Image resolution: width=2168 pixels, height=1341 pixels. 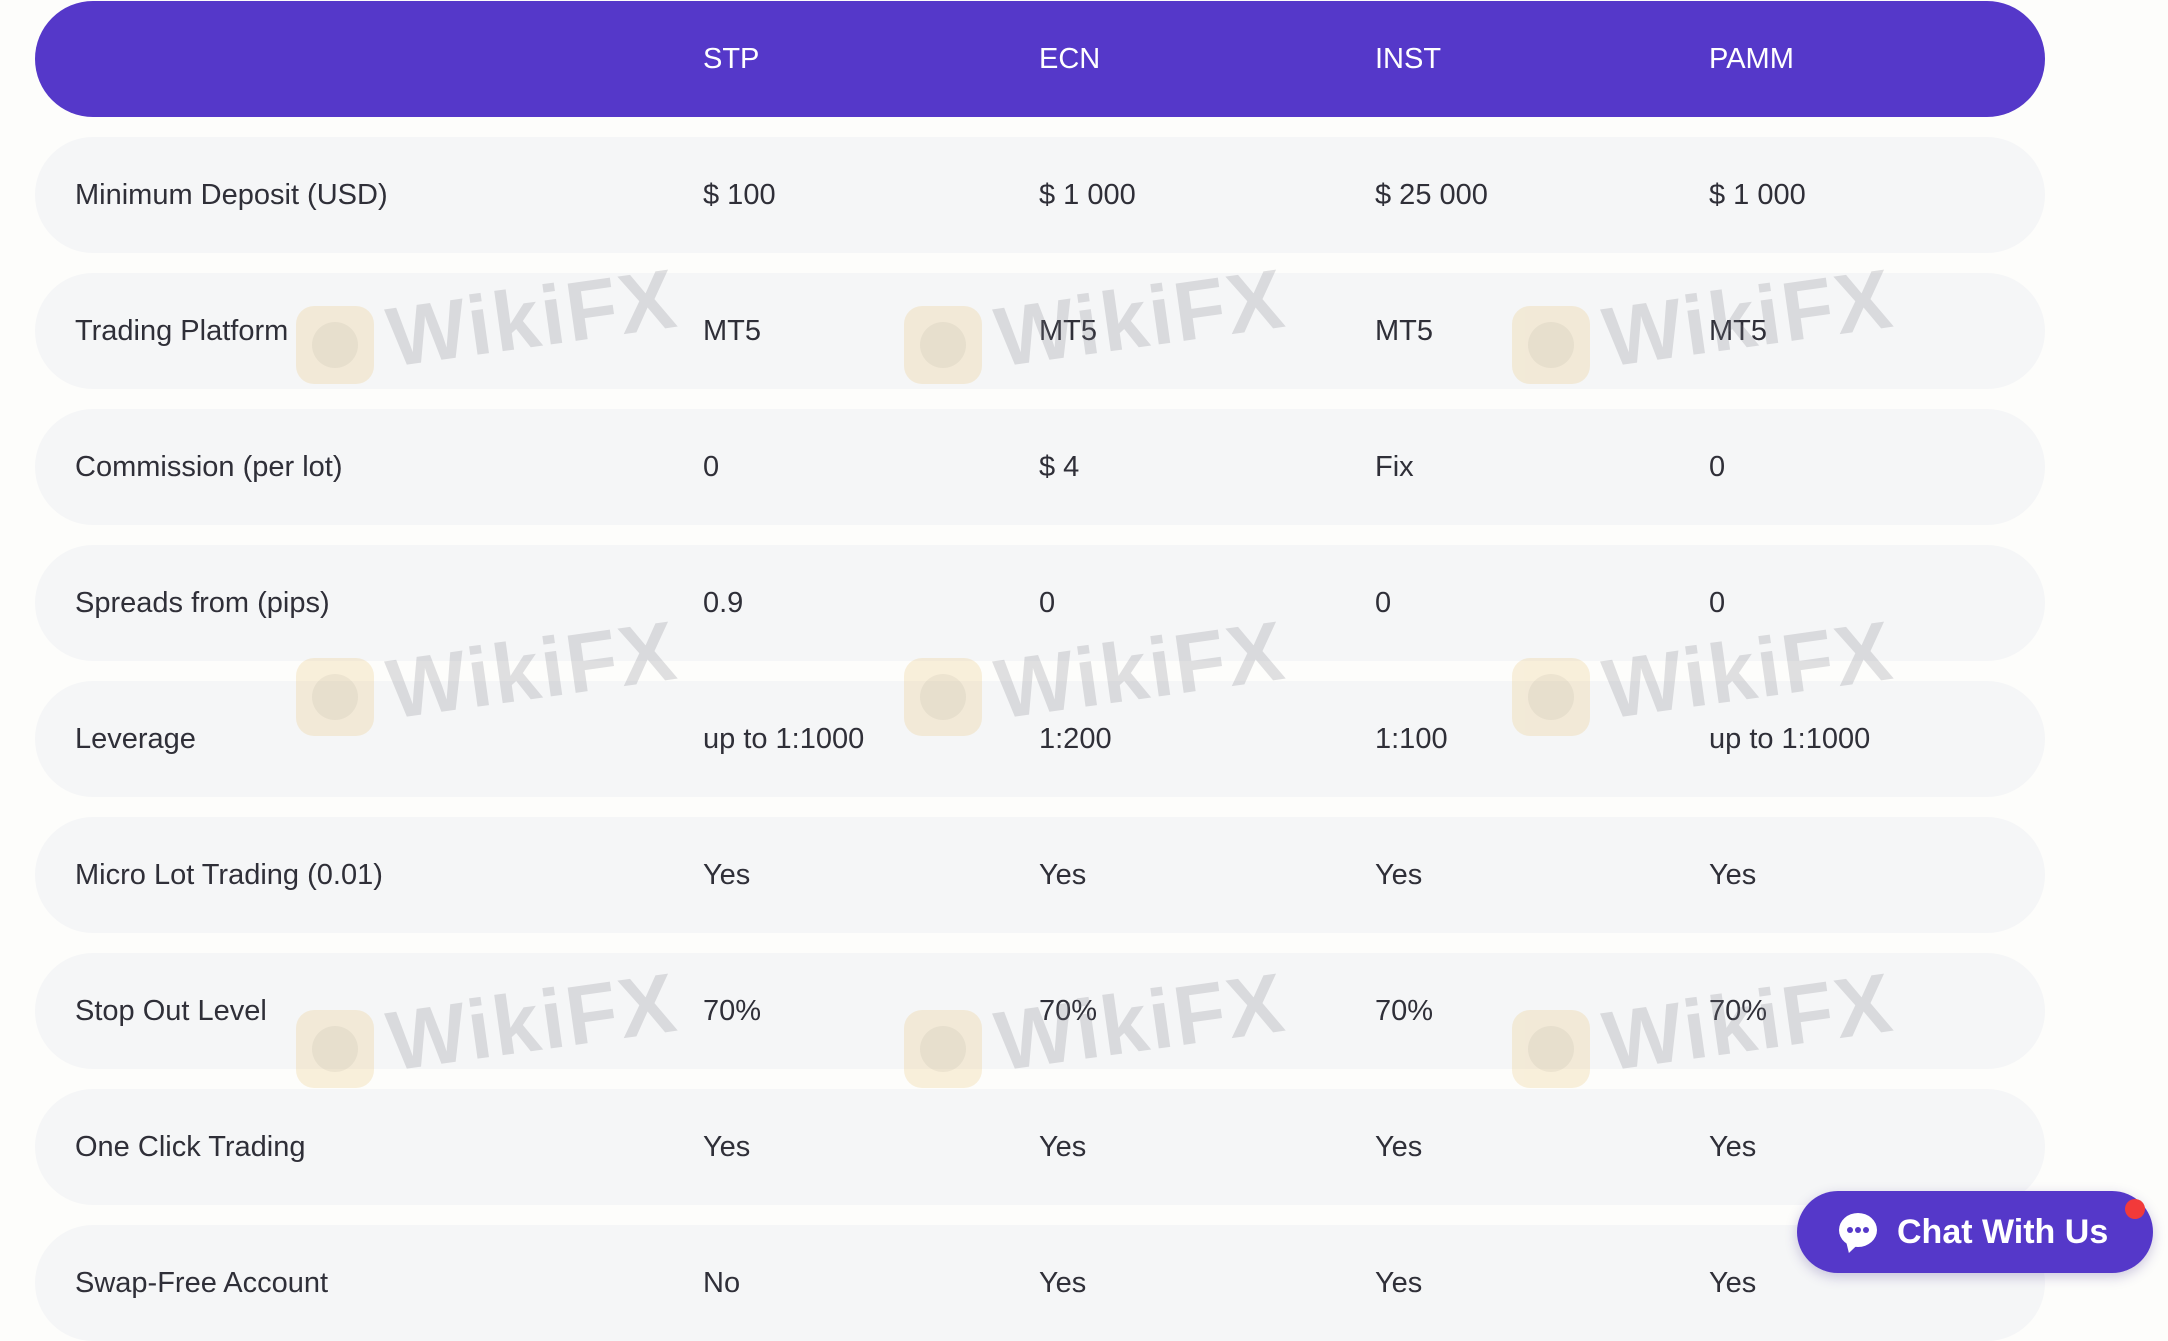 What do you see at coordinates (732, 1011) in the screenshot?
I see `cell-stp: 70%` at bounding box center [732, 1011].